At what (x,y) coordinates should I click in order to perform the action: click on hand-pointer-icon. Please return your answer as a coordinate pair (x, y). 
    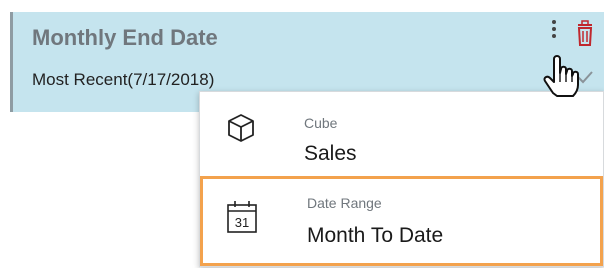
    Looking at the image, I should click on (561, 76).